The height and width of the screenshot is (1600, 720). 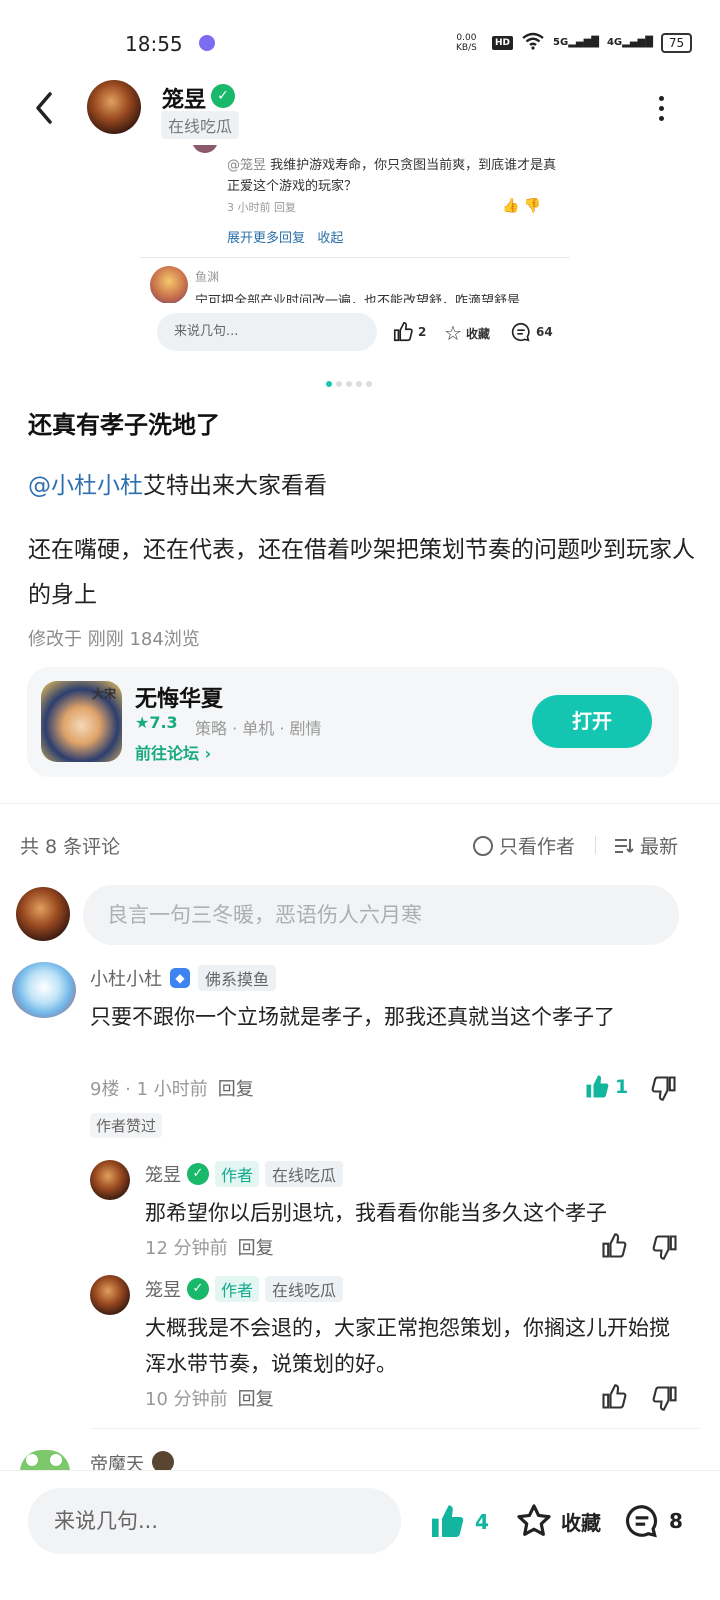 I want to click on forum-link: 前往论坛 ›, so click(x=173, y=752).